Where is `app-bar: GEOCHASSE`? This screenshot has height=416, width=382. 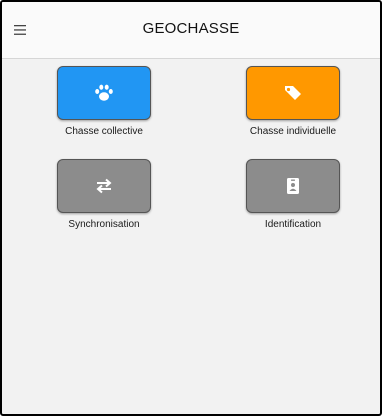
app-bar: GEOCHASSE is located at coordinates (191, 30).